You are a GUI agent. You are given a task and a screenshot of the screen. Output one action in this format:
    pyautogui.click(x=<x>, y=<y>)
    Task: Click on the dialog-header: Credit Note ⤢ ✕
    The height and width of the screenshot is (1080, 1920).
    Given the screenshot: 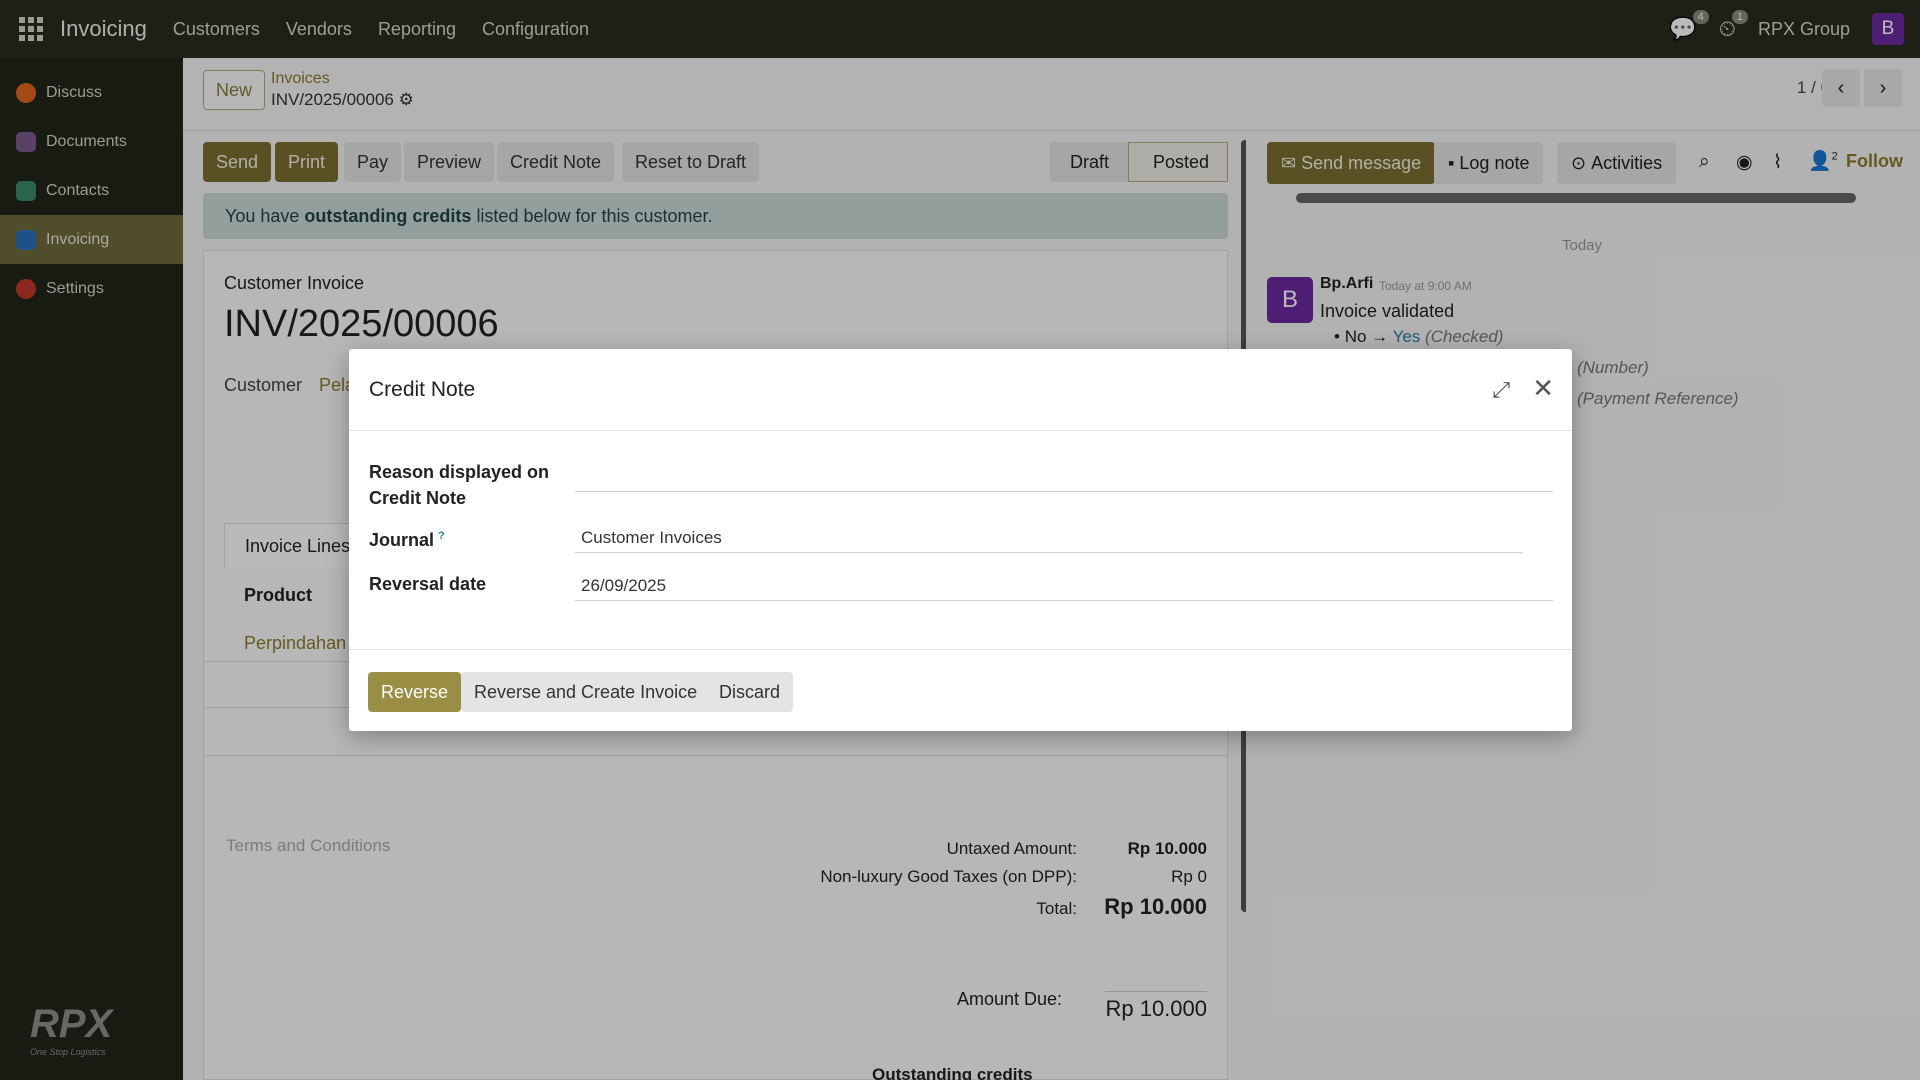 What is the action you would take?
    pyautogui.click(x=960, y=390)
    